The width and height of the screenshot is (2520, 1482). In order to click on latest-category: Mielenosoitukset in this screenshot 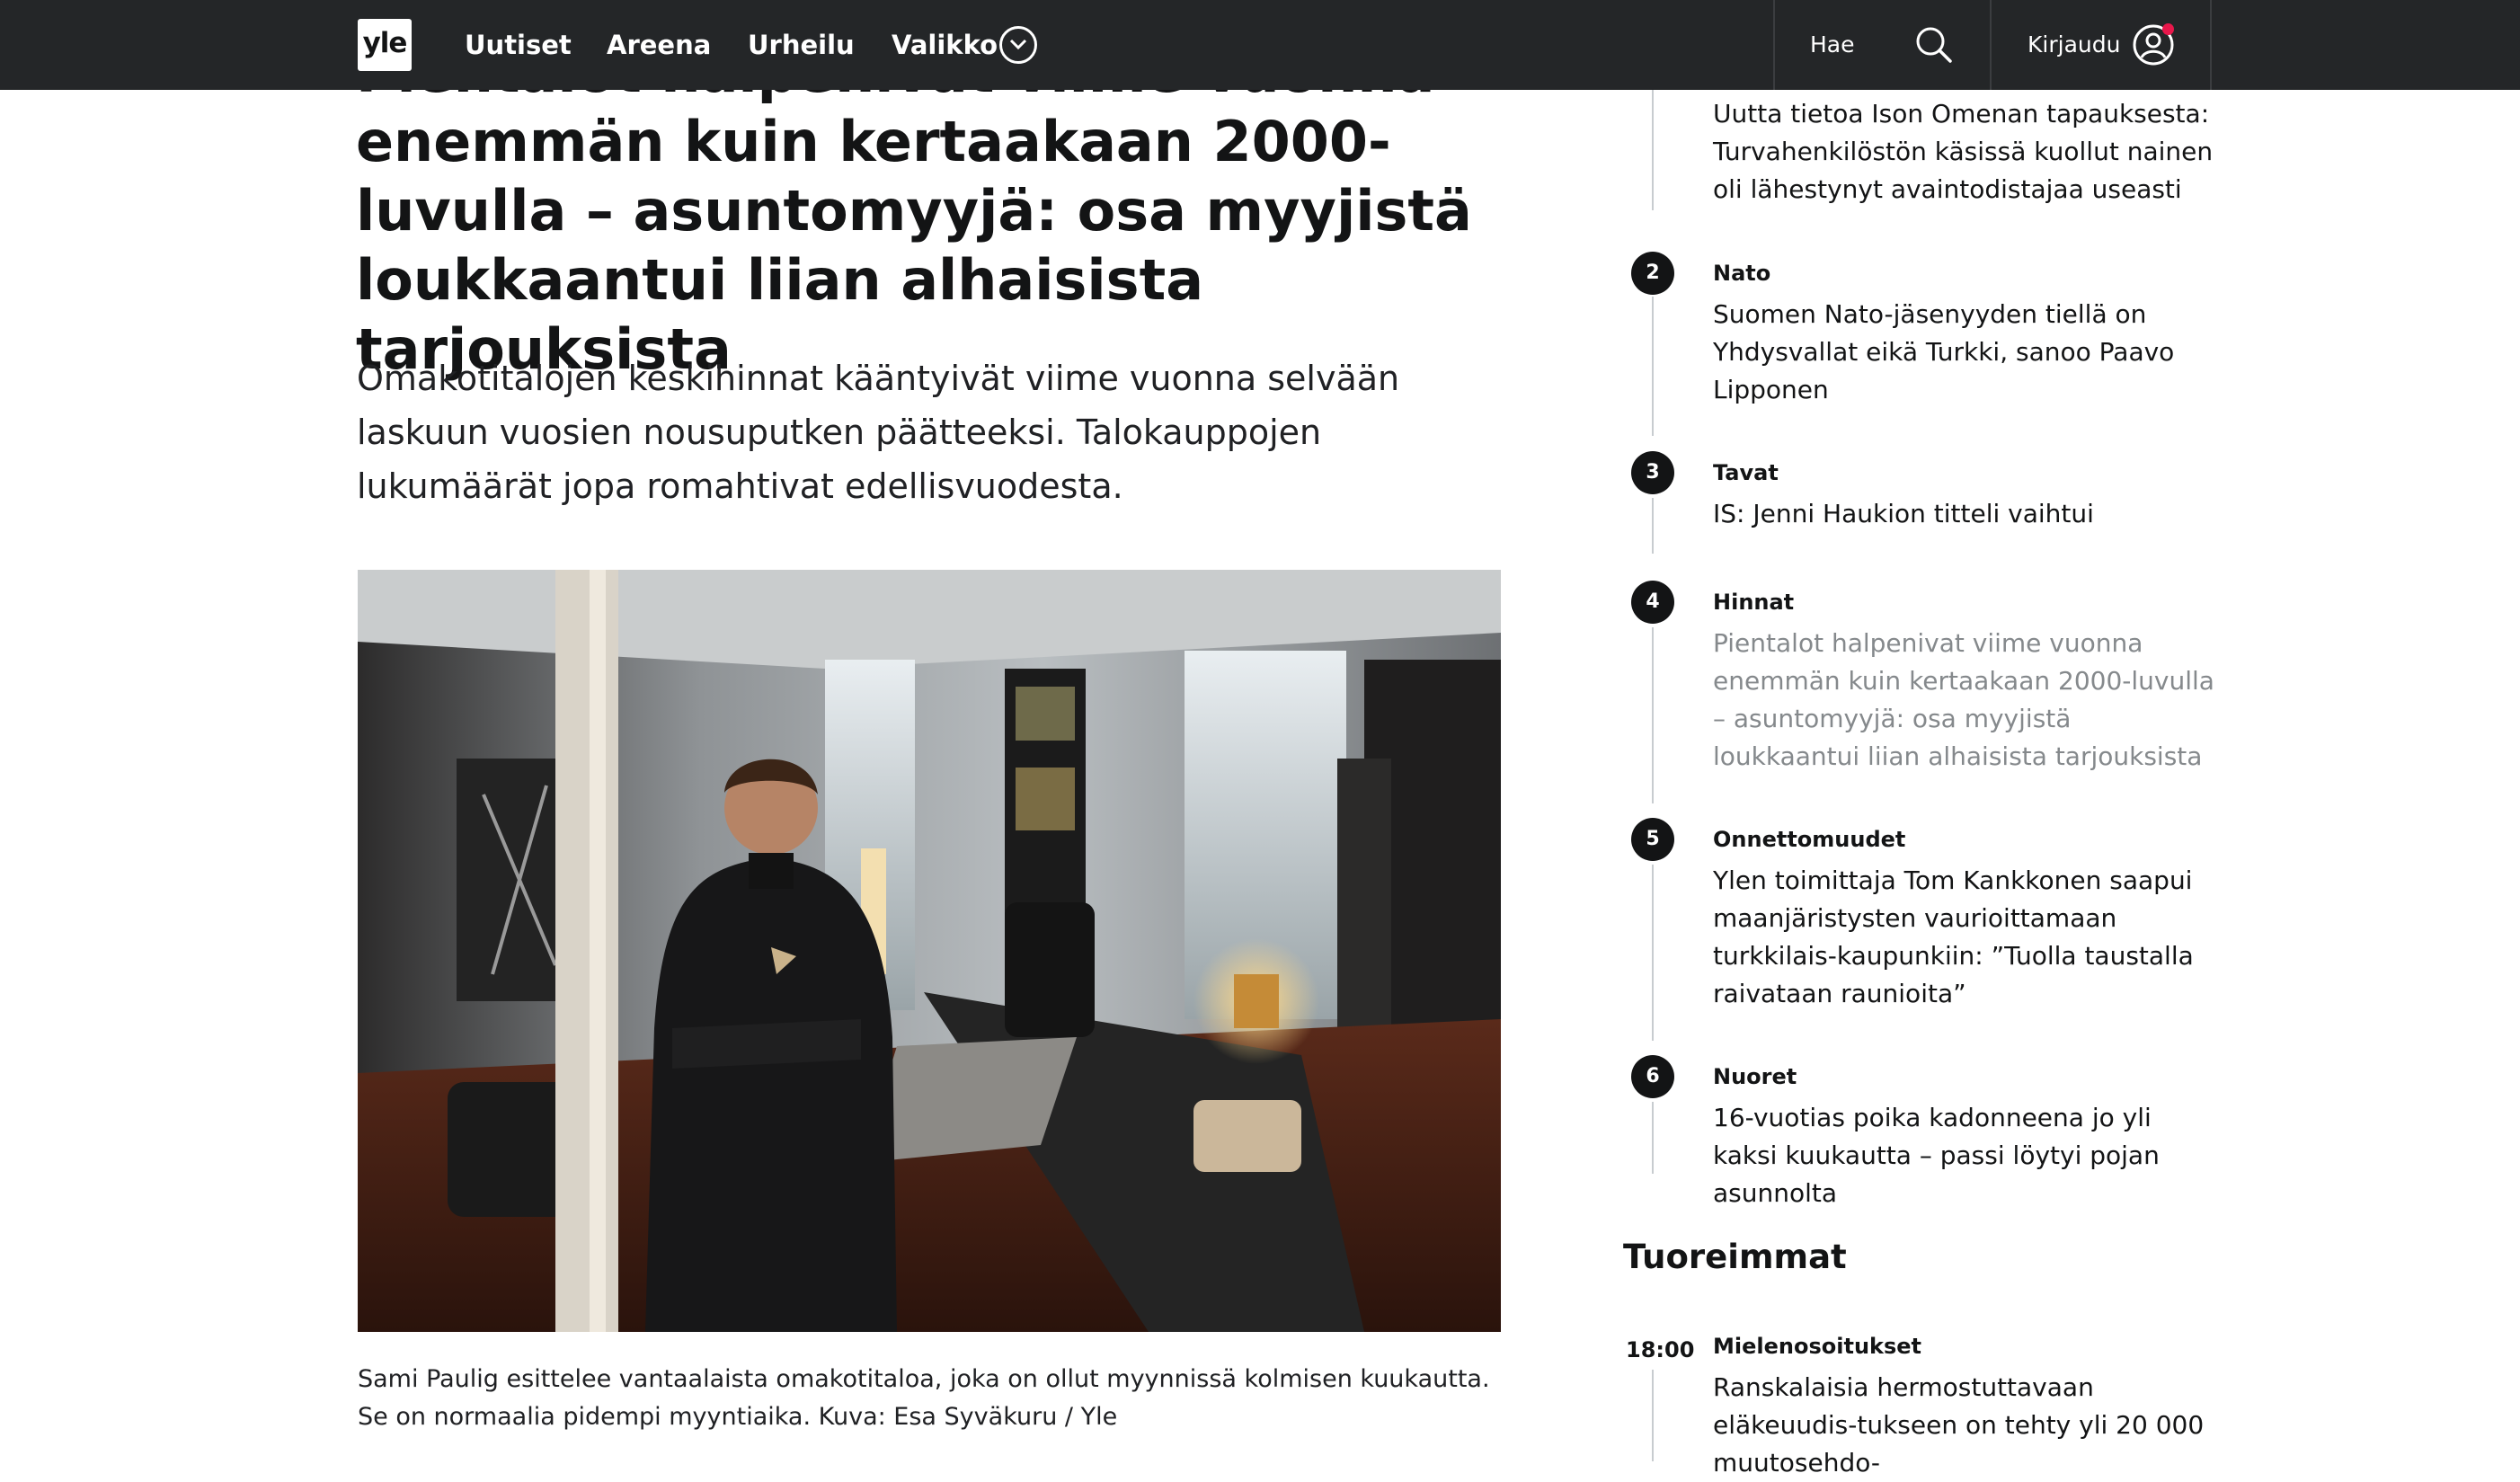, I will do `click(1817, 1346)`.